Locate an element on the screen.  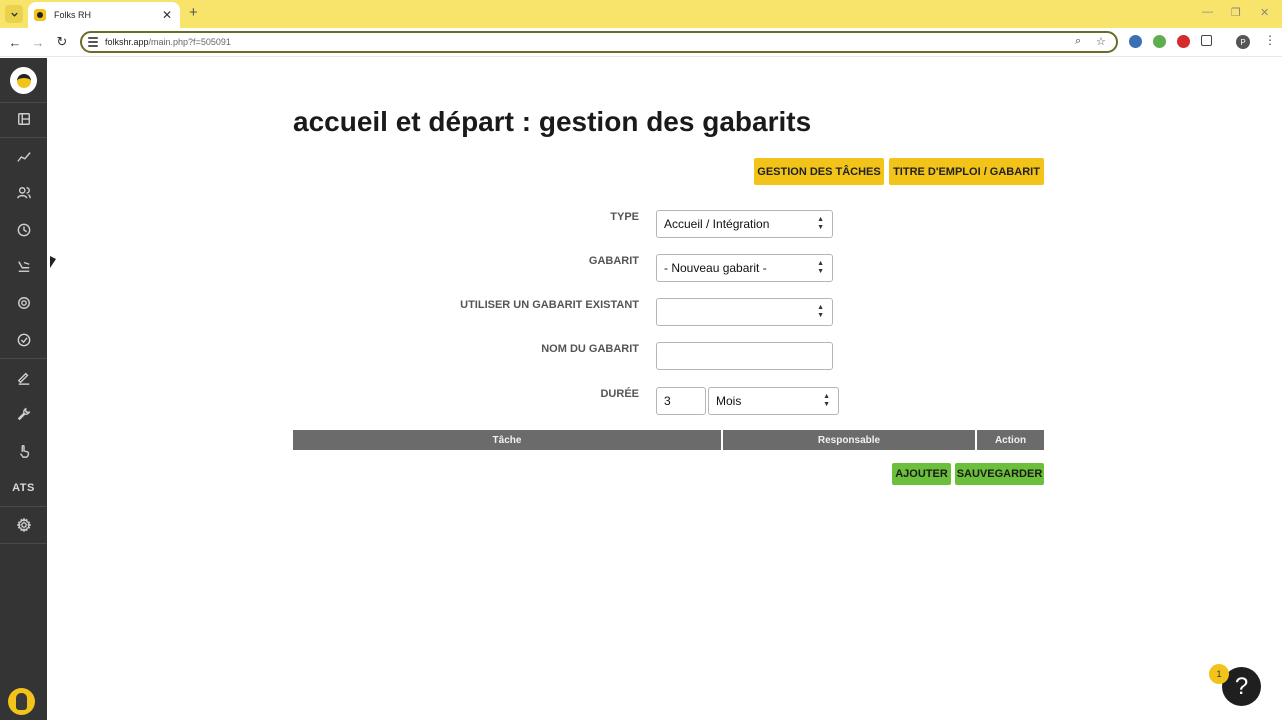
user-avatar is located at coordinates (21, 701).